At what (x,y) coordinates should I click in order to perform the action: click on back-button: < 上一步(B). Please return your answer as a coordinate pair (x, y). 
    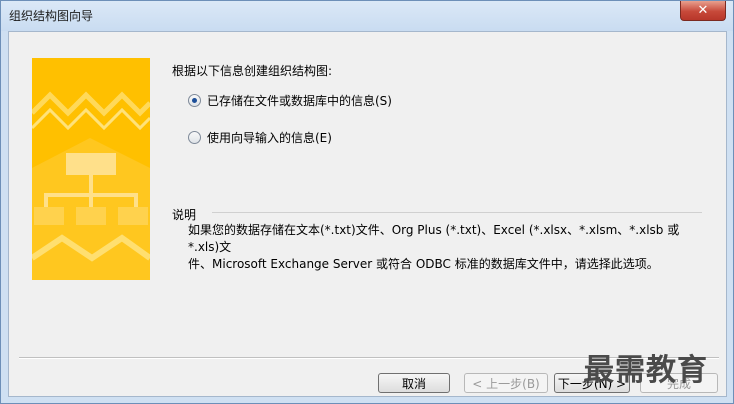
    Looking at the image, I should click on (506, 383).